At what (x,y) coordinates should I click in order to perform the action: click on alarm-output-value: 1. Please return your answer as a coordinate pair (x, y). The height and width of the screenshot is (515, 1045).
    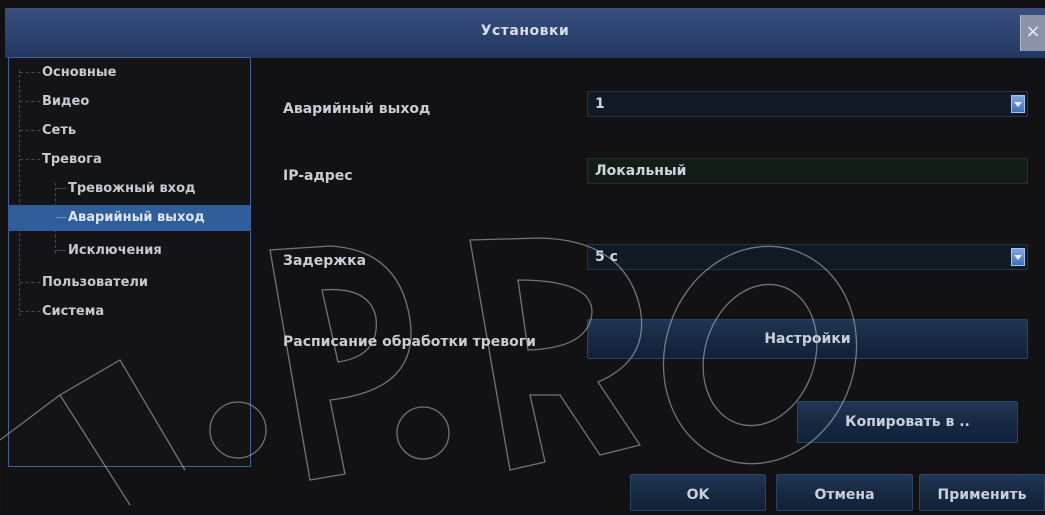
    Looking at the image, I should click on (600, 104).